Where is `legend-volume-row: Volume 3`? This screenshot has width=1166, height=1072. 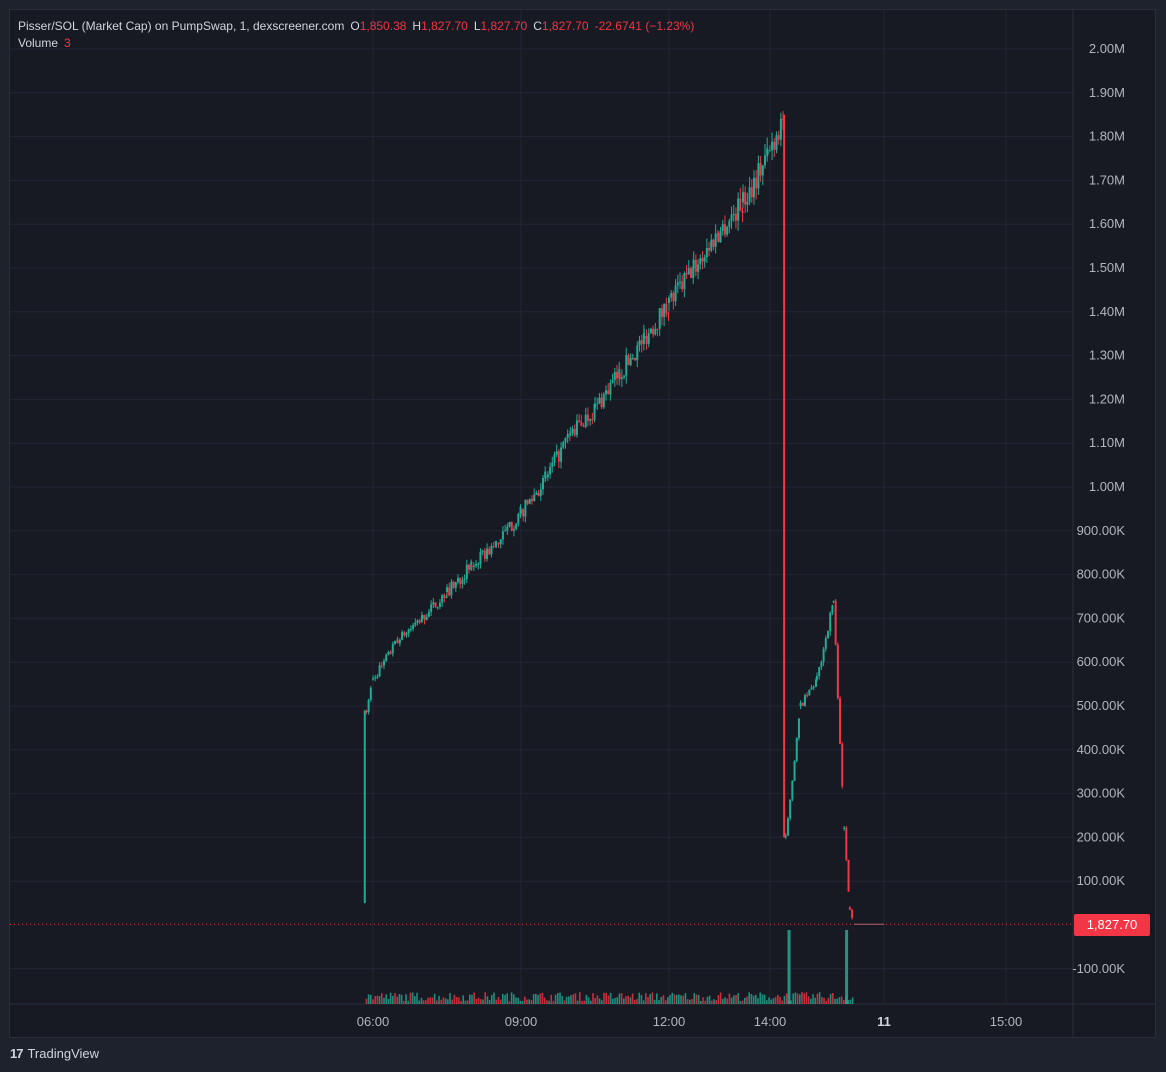 legend-volume-row: Volume 3 is located at coordinates (356, 43).